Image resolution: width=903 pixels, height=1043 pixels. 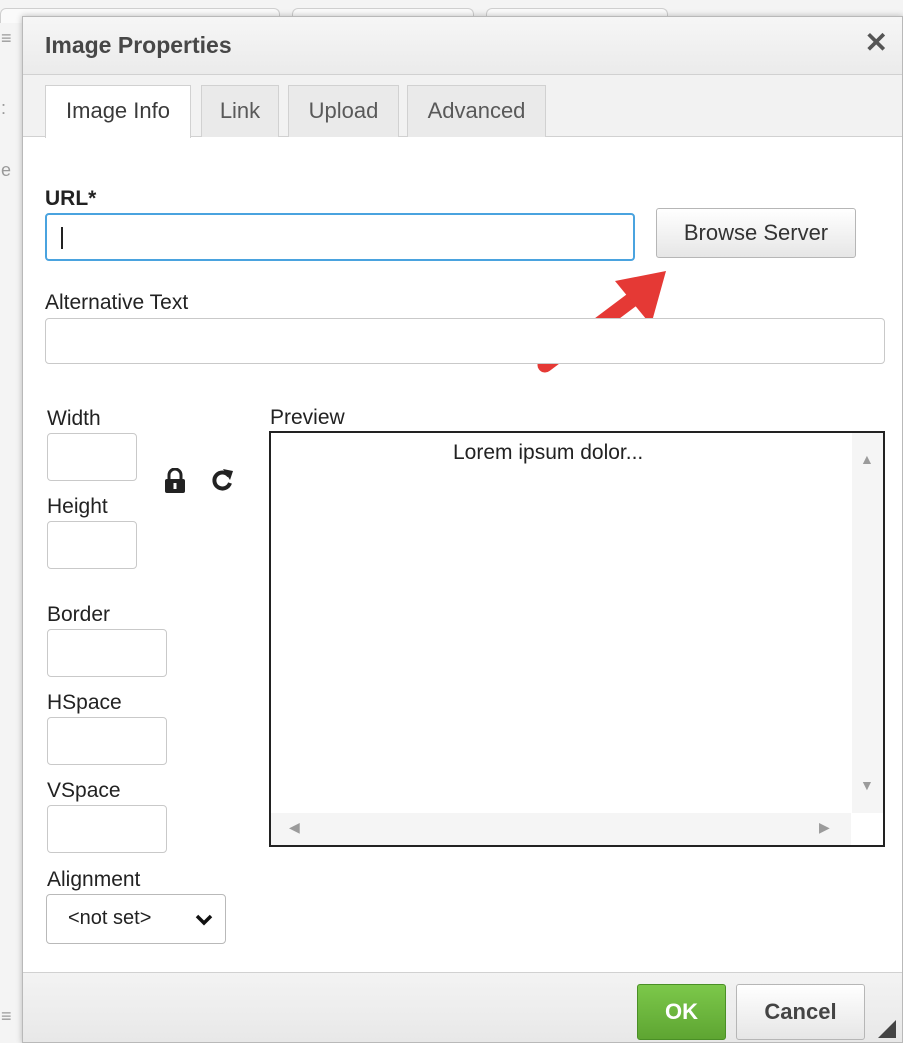 What do you see at coordinates (240, 111) in the screenshot?
I see `tab-link: Link` at bounding box center [240, 111].